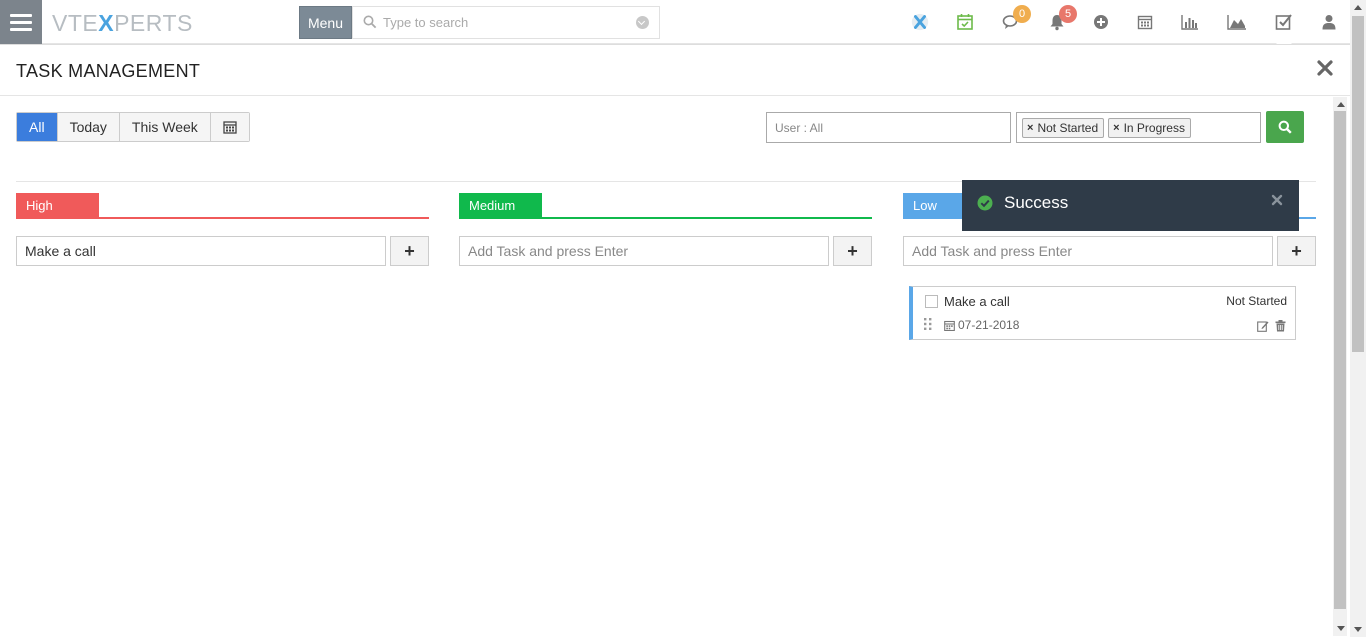 The image size is (1366, 637). What do you see at coordinates (1022, 14) in the screenshot?
I see `chat-badge: 0` at bounding box center [1022, 14].